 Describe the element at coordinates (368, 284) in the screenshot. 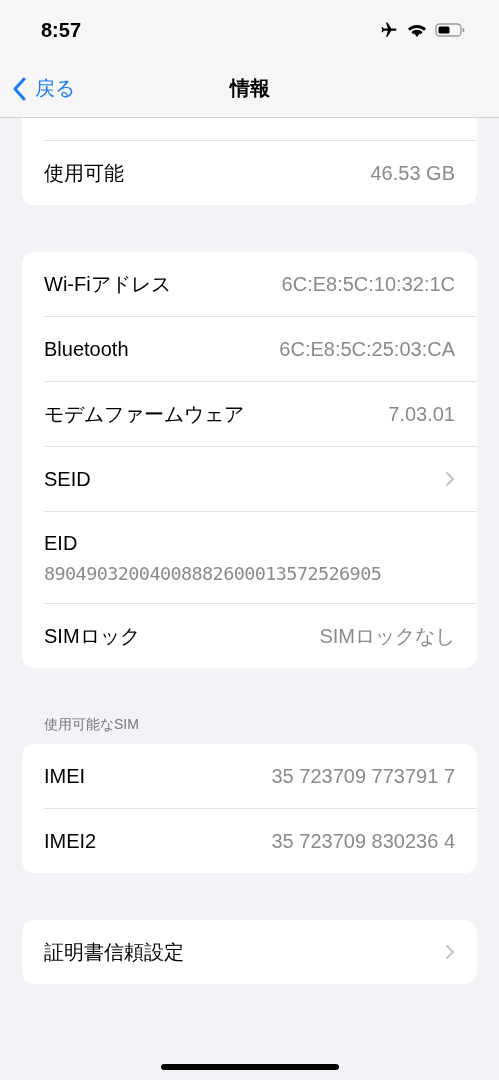

I see `row-value: 6C:E8:5C:10:32:1C` at that location.